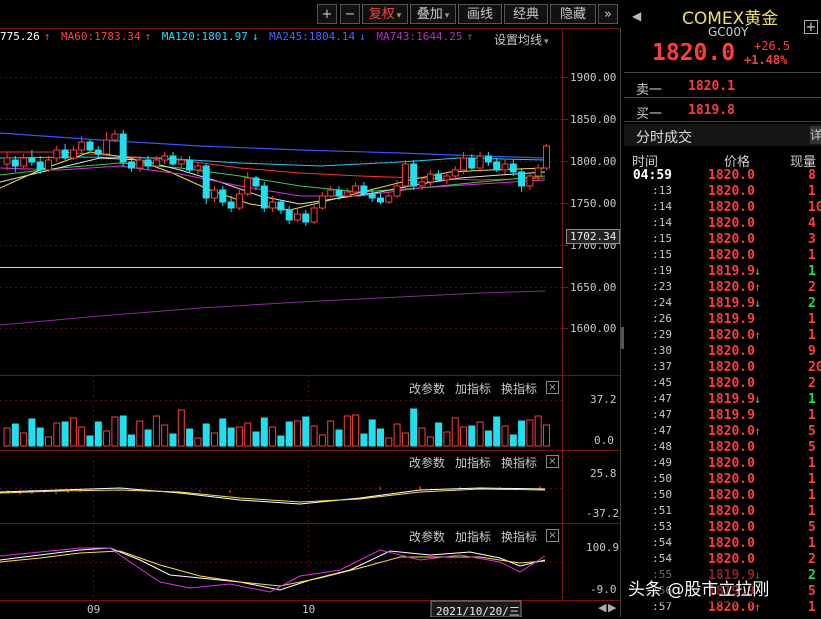  Describe the element at coordinates (811, 27) in the screenshot. I see `add-watchlist-icon: +` at that location.